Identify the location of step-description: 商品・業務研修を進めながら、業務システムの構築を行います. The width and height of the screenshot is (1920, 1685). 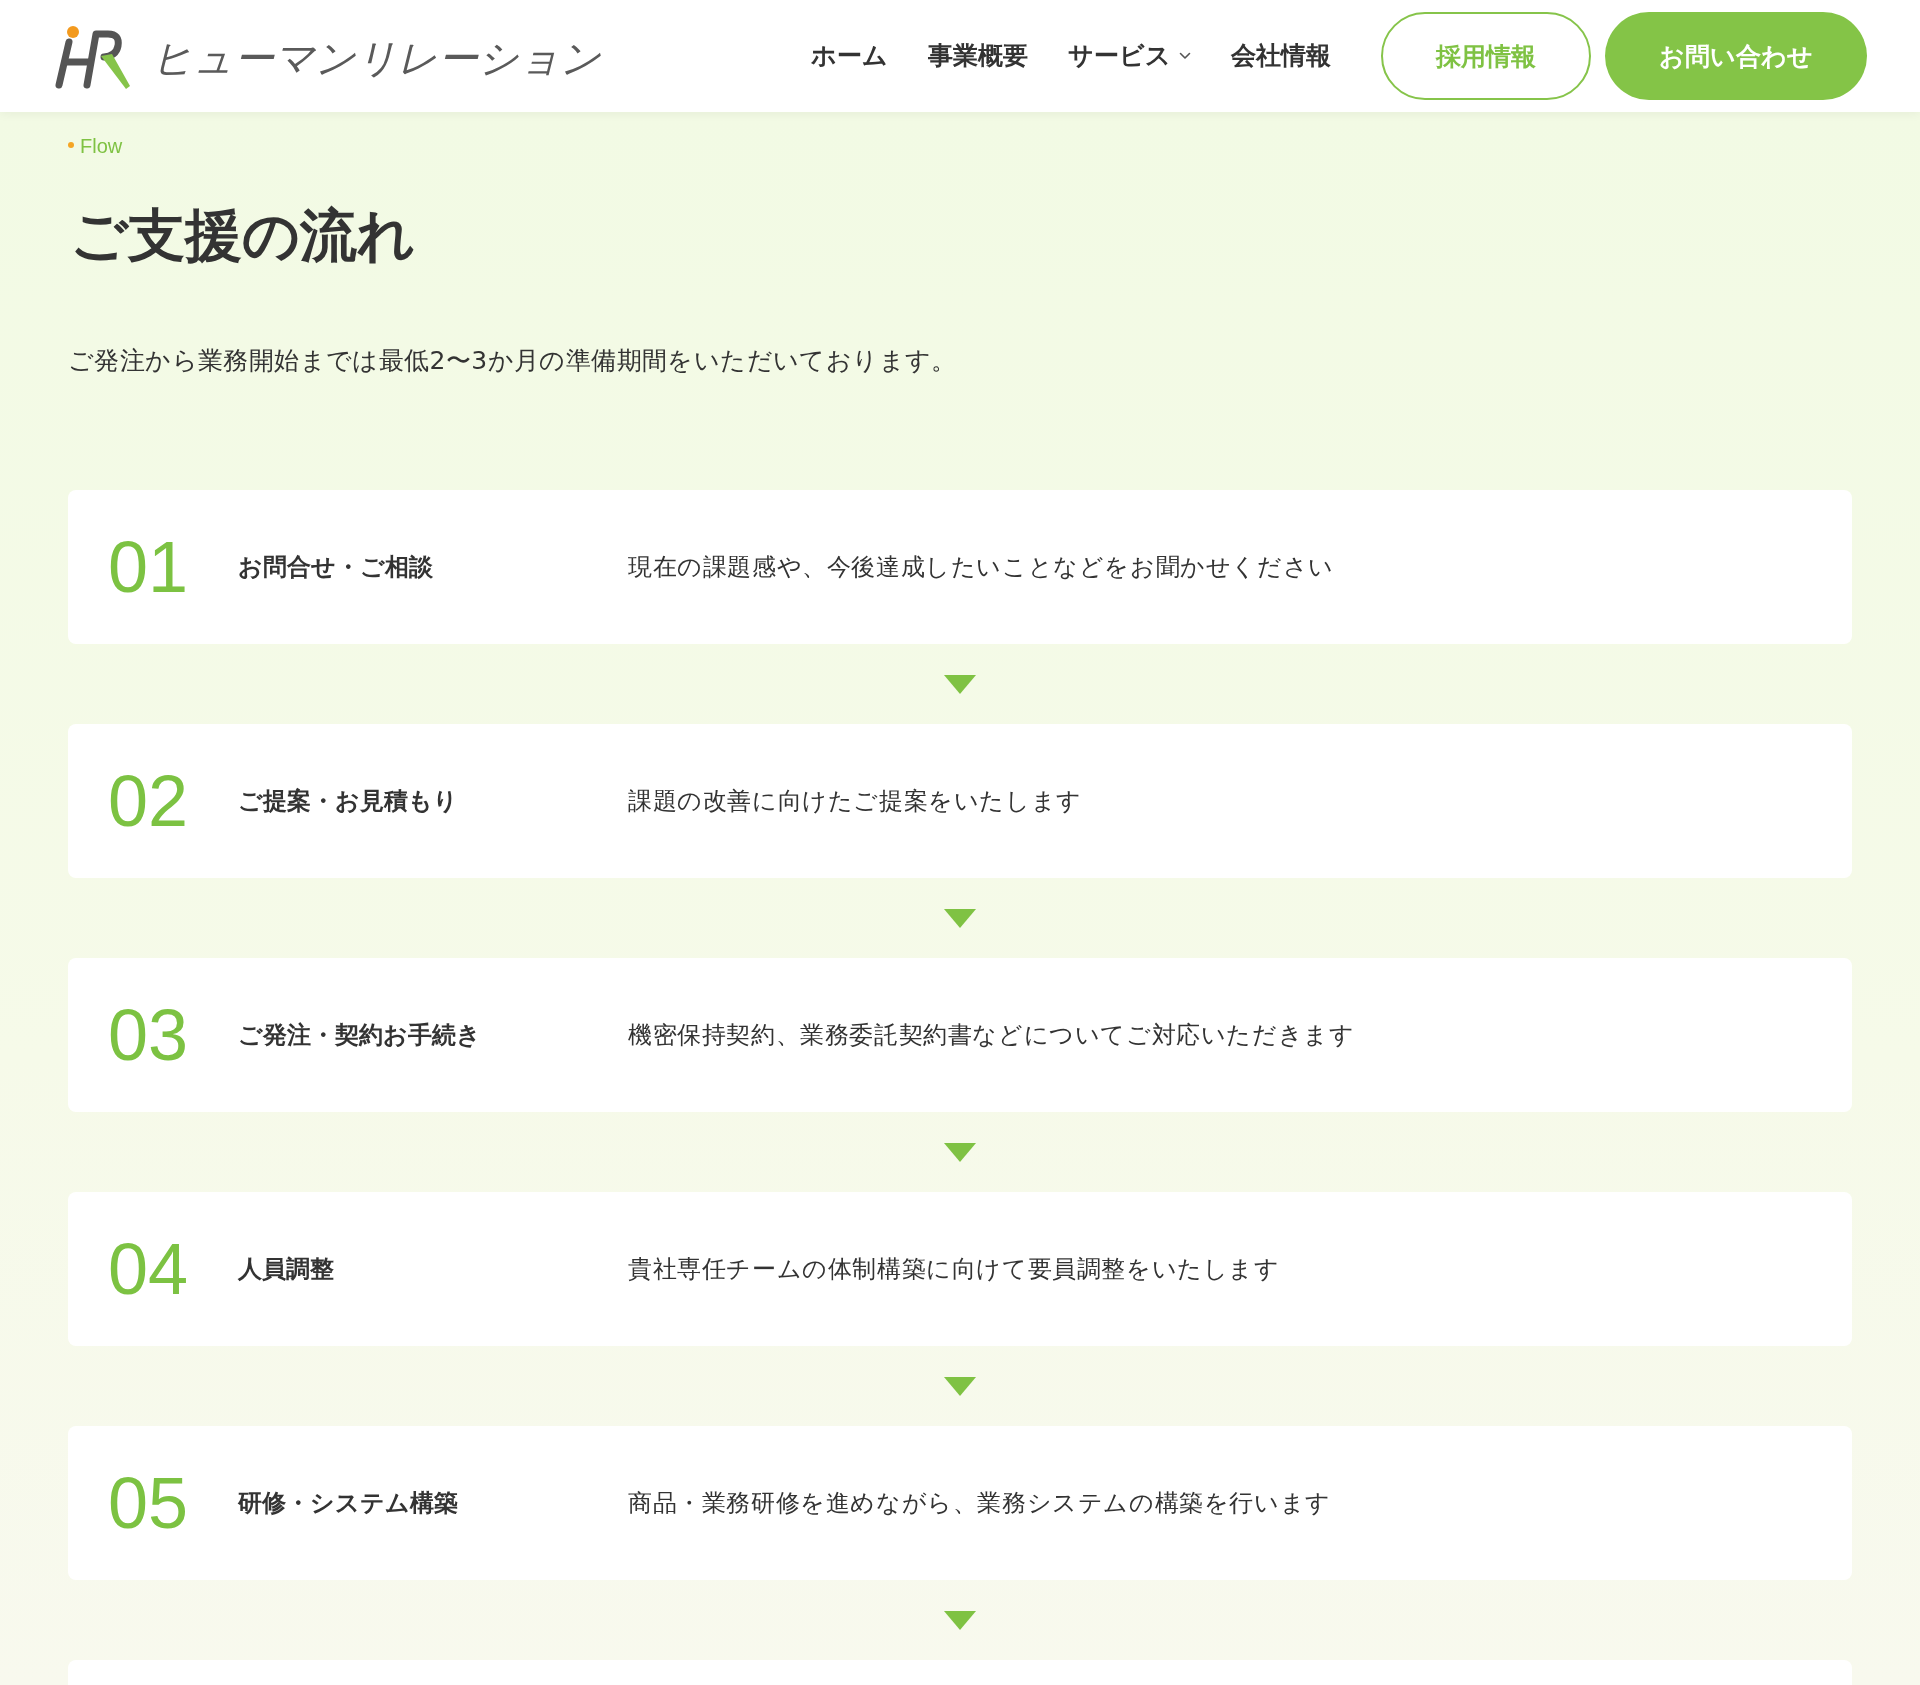
(979, 1503).